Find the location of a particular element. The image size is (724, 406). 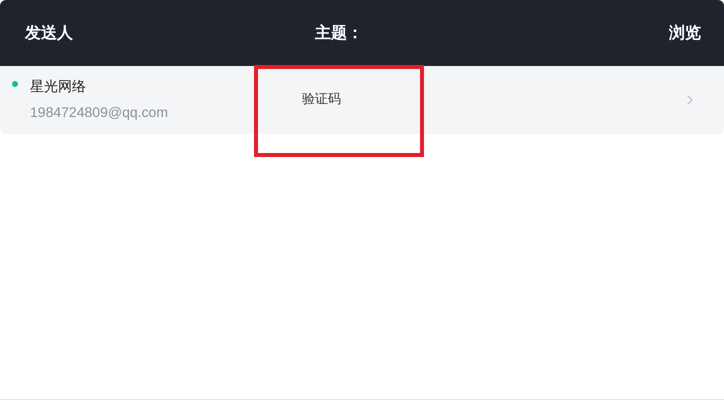

sender-name: 星光网络 is located at coordinates (58, 87).